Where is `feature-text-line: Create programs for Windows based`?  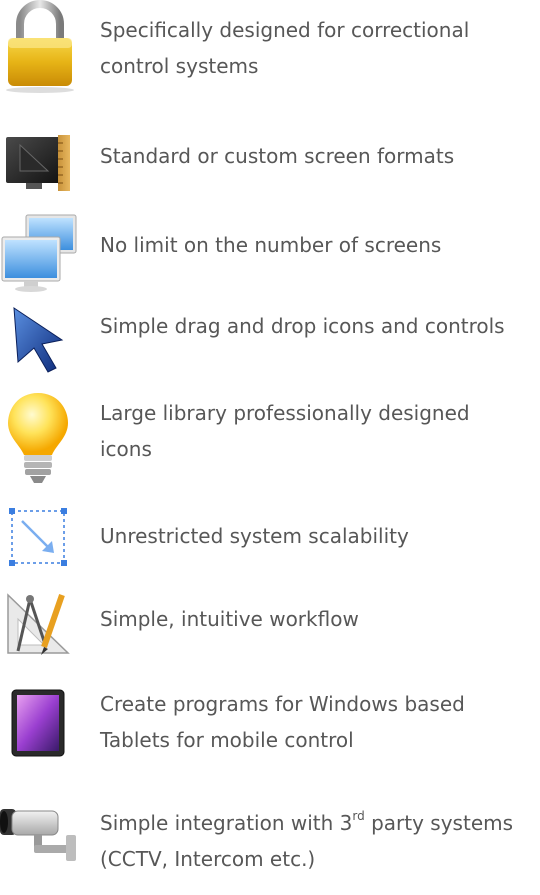 feature-text-line: Create programs for Windows based is located at coordinates (282, 704).